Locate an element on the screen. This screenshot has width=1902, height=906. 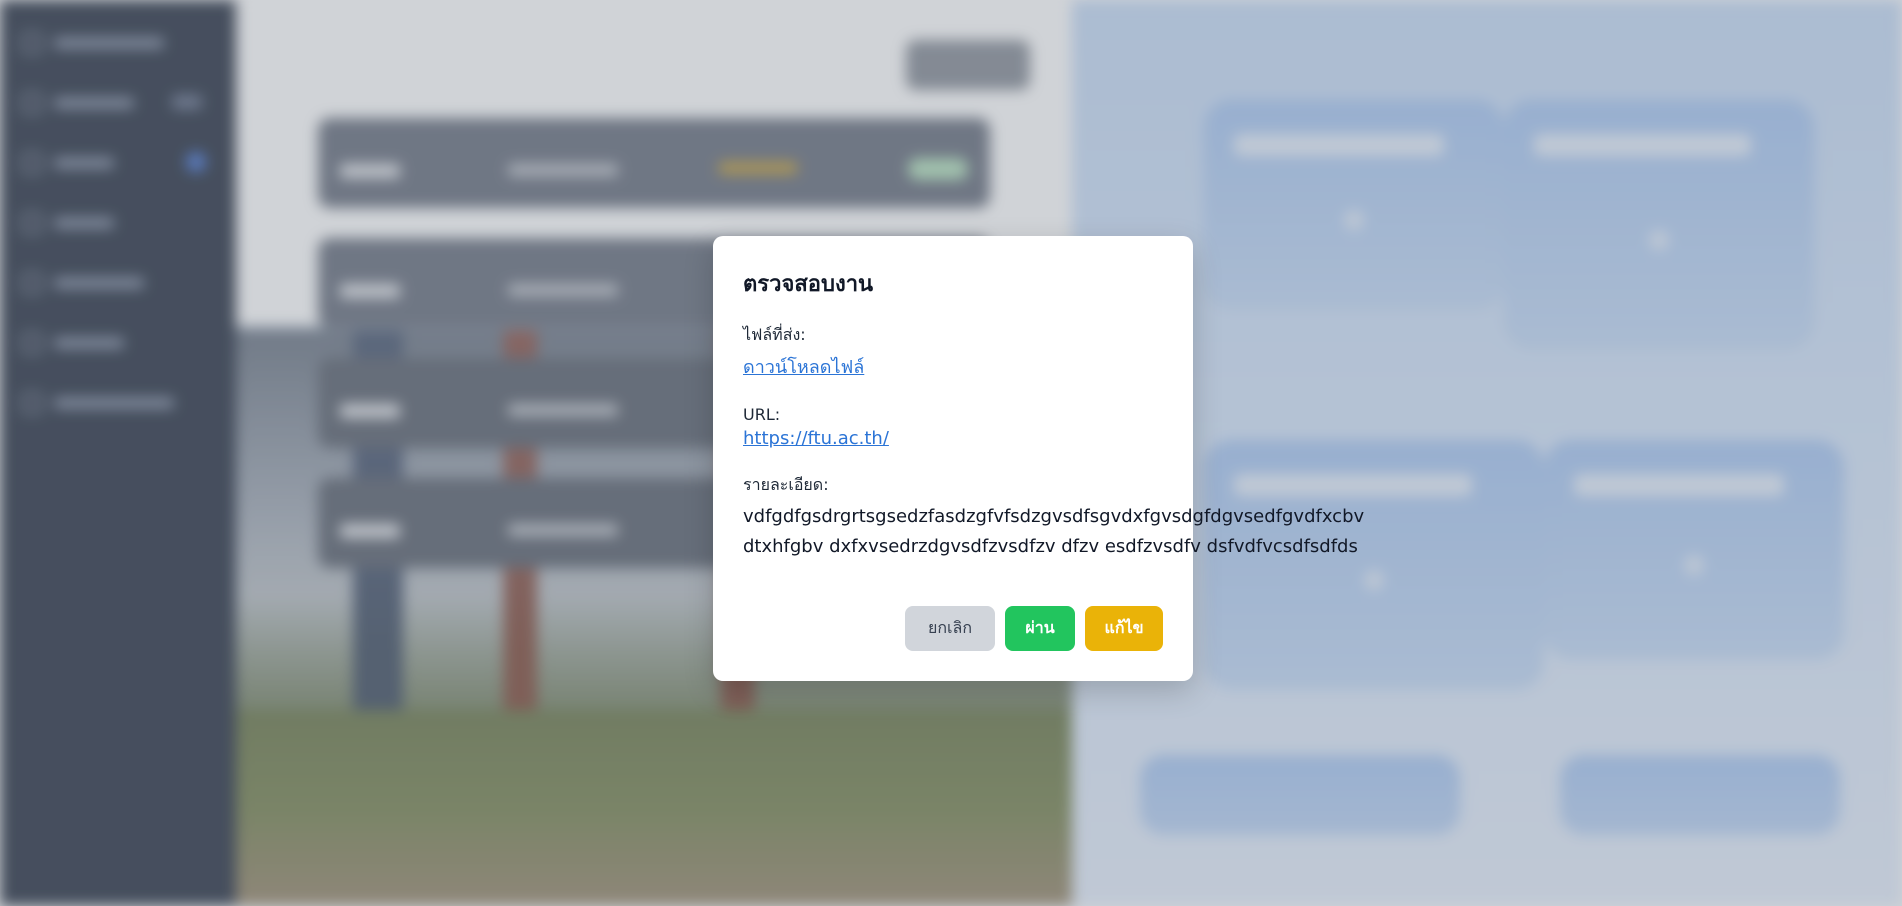
cancel-button: ยกเลิก is located at coordinates (950, 628).